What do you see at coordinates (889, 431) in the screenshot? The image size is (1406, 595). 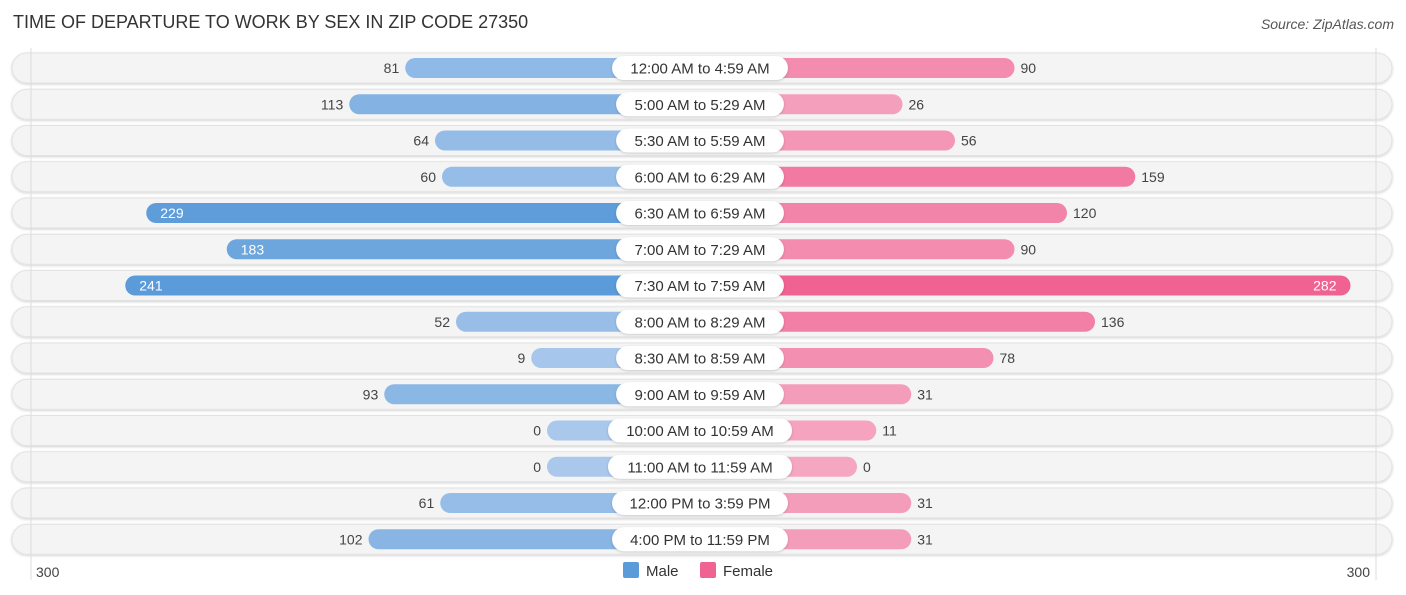 I see `value-label-female: 11` at bounding box center [889, 431].